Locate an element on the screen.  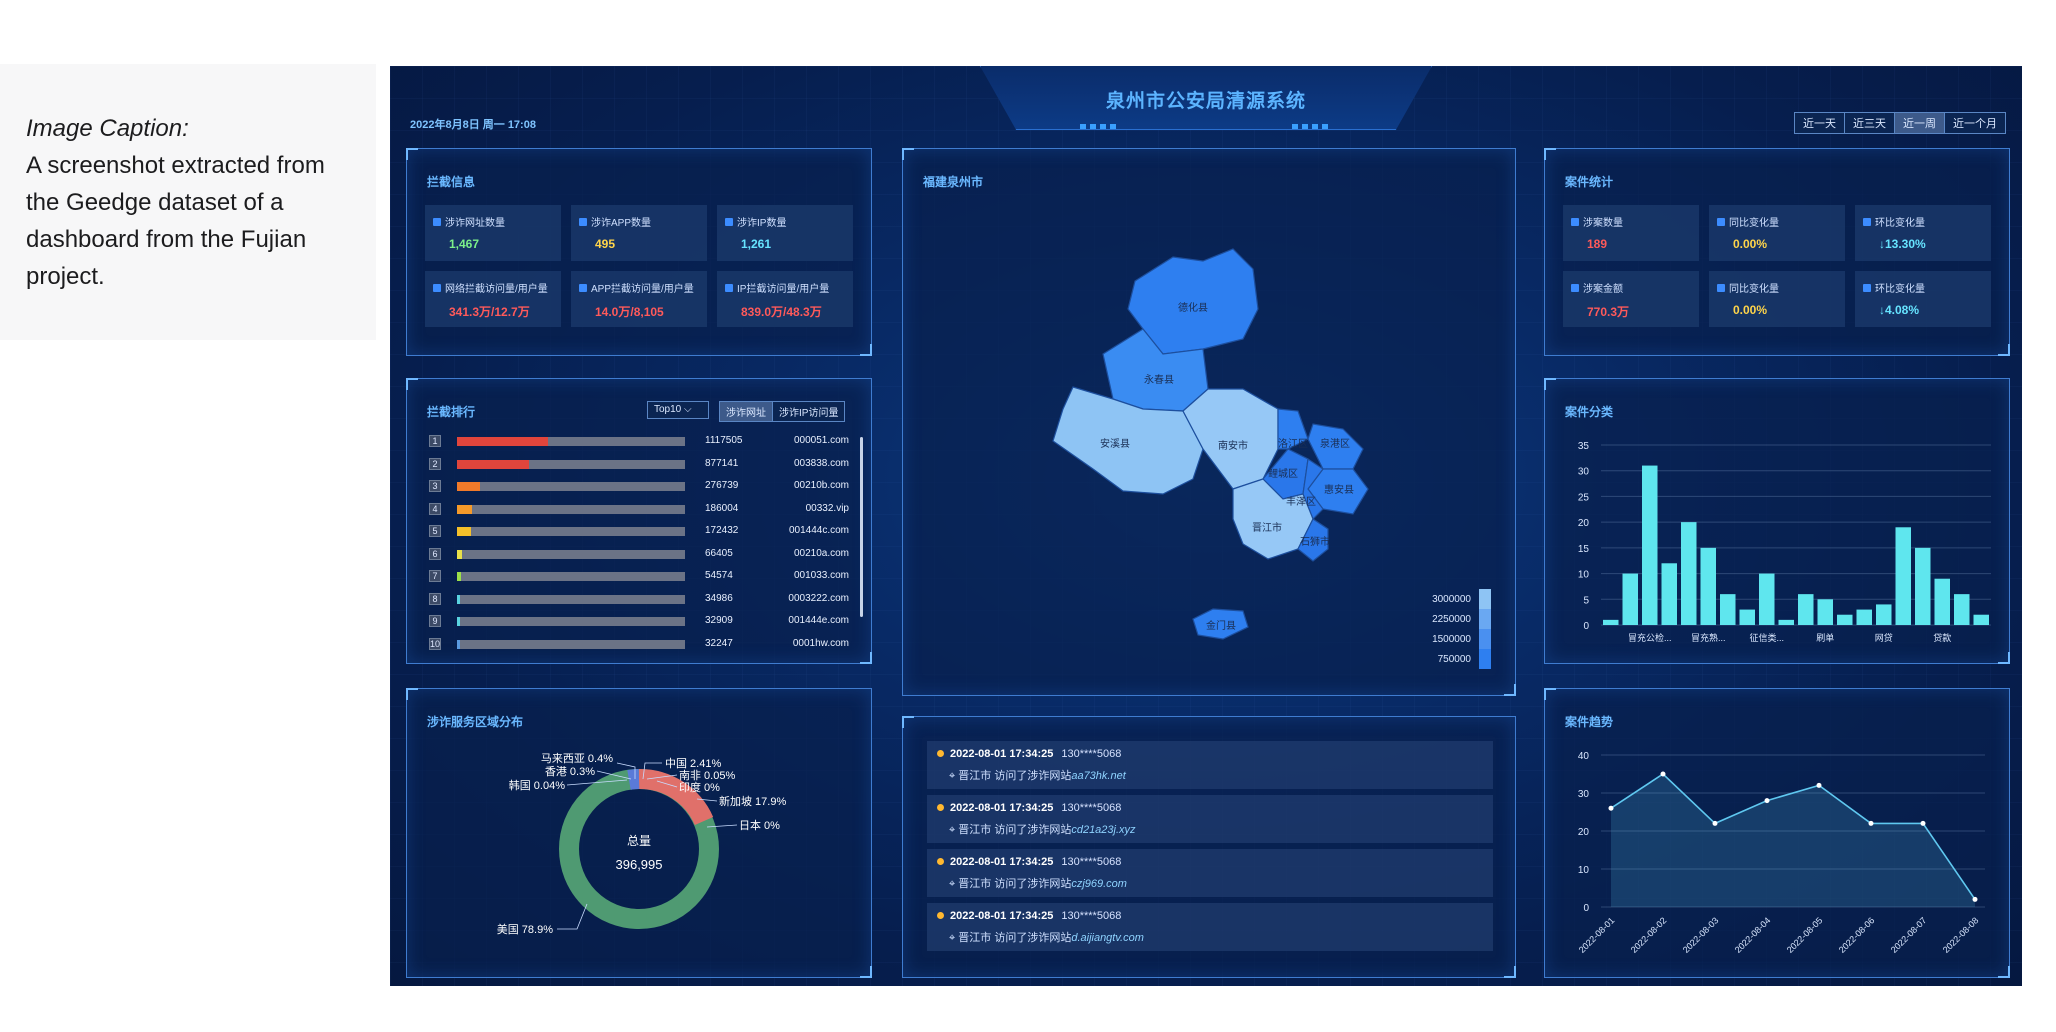
legend-label: 1500000 is located at coordinates (1451, 639).